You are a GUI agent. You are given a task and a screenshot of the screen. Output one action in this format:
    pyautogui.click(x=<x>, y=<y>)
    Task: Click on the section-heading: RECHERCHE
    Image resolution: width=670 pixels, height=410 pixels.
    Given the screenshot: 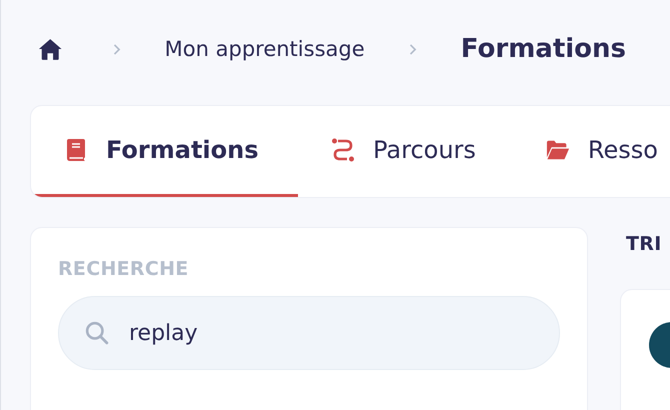 What is the action you would take?
    pyautogui.click(x=124, y=269)
    